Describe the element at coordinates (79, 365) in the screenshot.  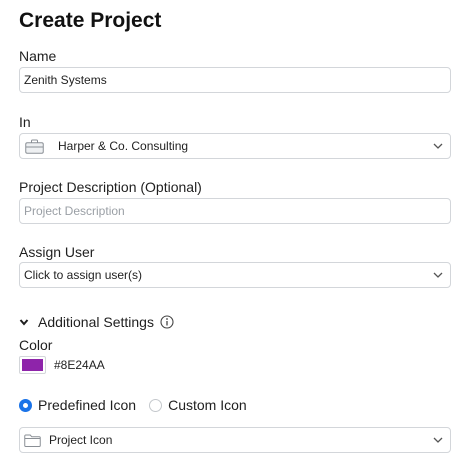
I see `color-value: #8E24AA` at that location.